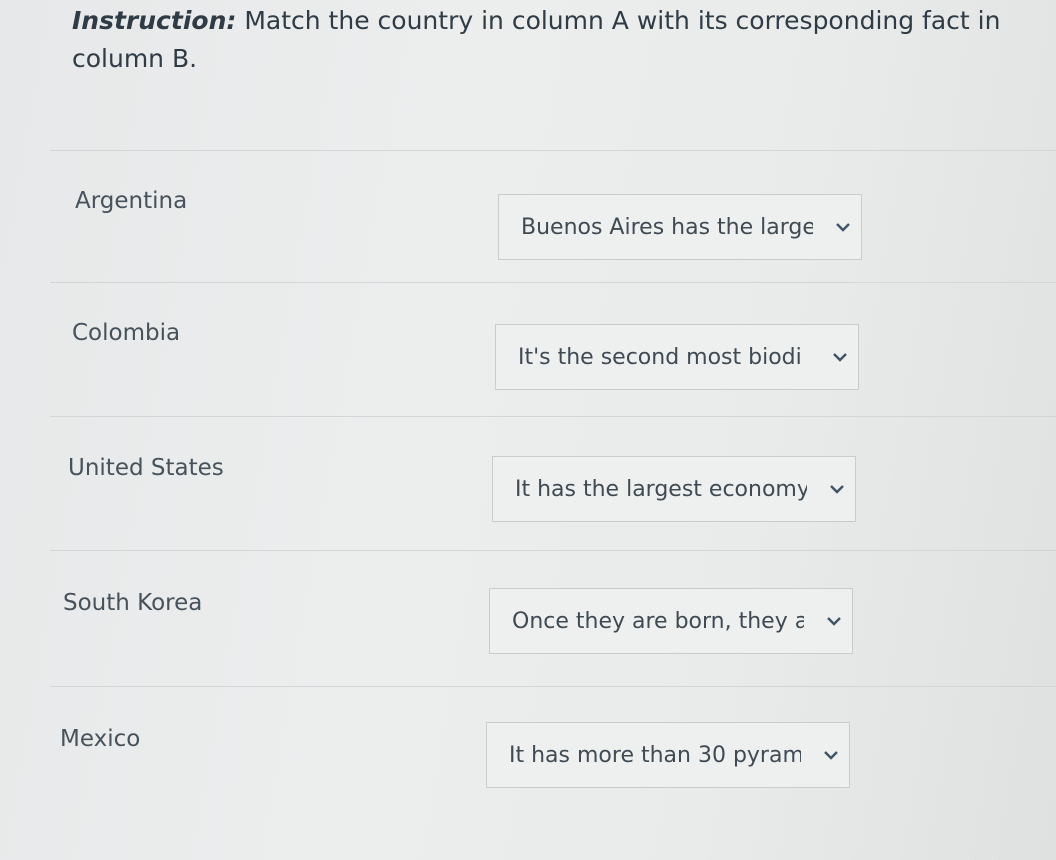 Image resolution: width=1056 pixels, height=860 pixels. What do you see at coordinates (154, 20) in the screenshot?
I see `instruction-label: Instruction:` at bounding box center [154, 20].